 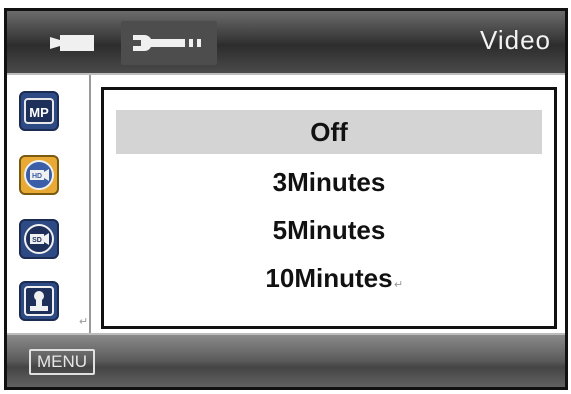 What do you see at coordinates (515, 40) in the screenshot?
I see `page-title: Video` at bounding box center [515, 40].